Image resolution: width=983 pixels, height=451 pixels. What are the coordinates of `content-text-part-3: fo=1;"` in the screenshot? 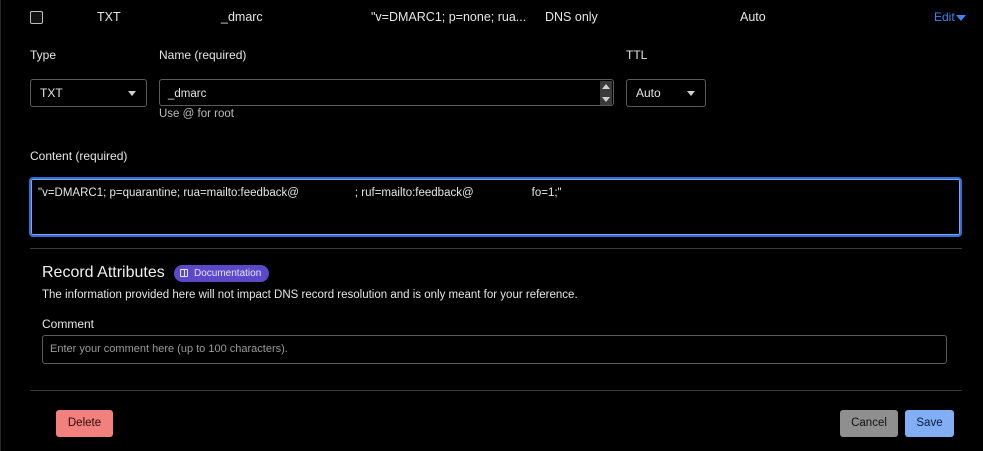 It's located at (546, 193).